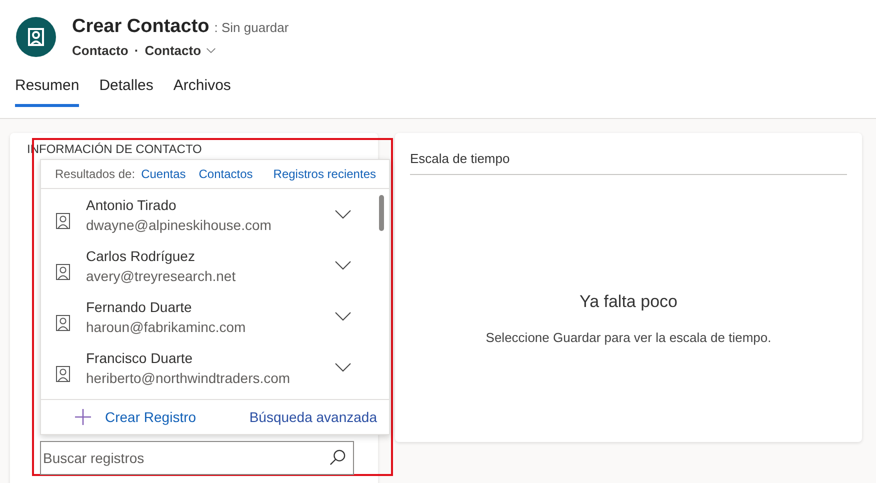 This screenshot has width=876, height=483. Describe the element at coordinates (215, 367) in the screenshot. I see `result-item: Francisco Duarte heriberto@northwindtraders.com` at that location.